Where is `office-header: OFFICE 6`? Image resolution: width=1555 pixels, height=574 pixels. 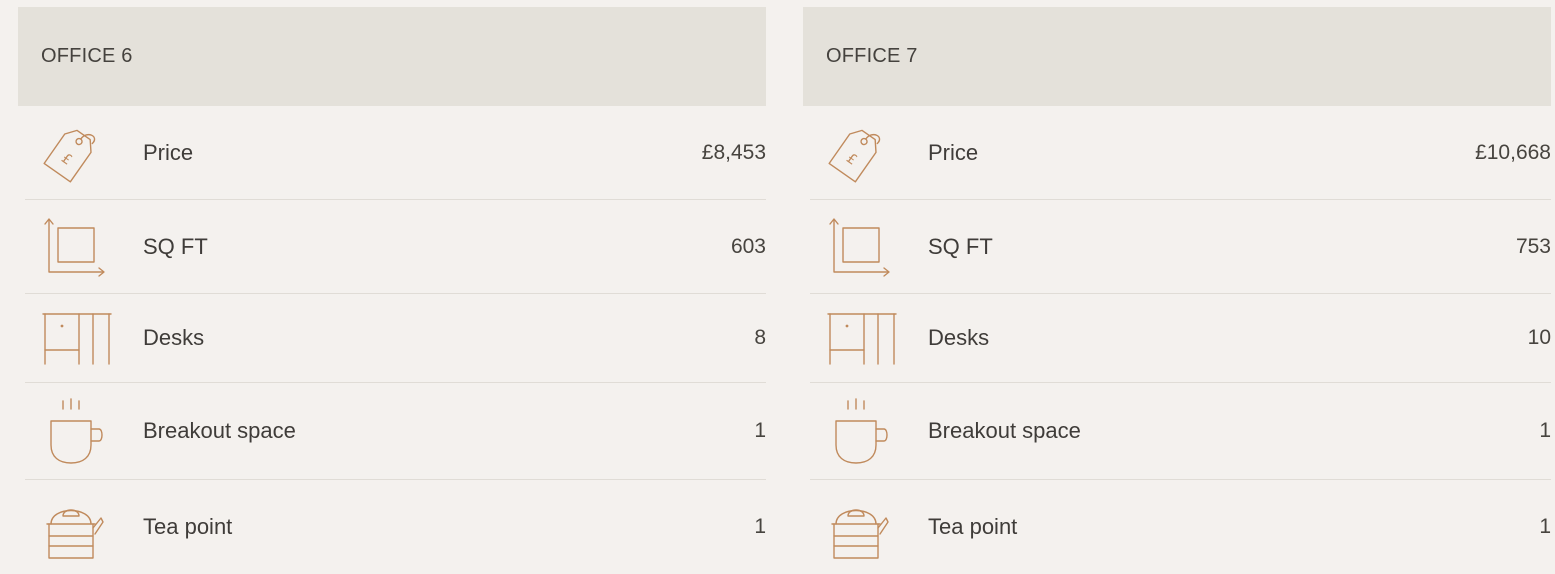 office-header: OFFICE 6 is located at coordinates (392, 56).